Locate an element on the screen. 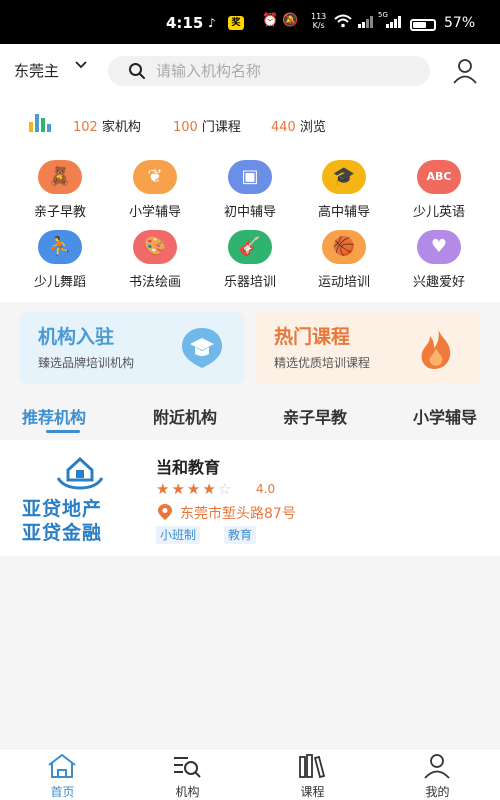 This screenshot has width=500, height=800. category-item-english: ABC 少儿英语 is located at coordinates (439, 186).